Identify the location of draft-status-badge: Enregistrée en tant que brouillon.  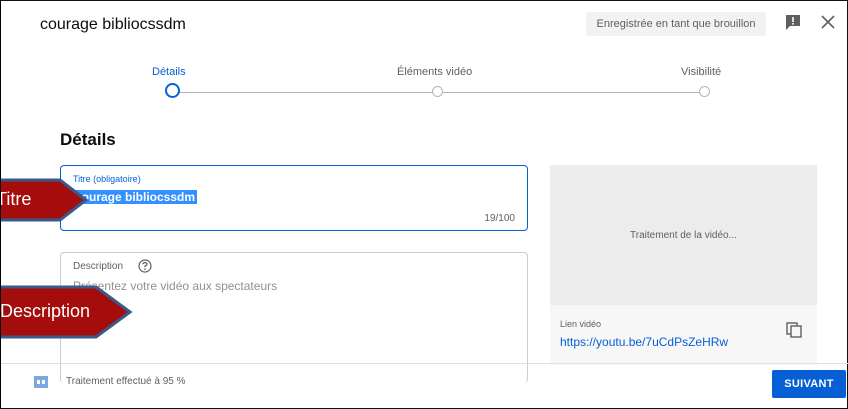
(676, 24).